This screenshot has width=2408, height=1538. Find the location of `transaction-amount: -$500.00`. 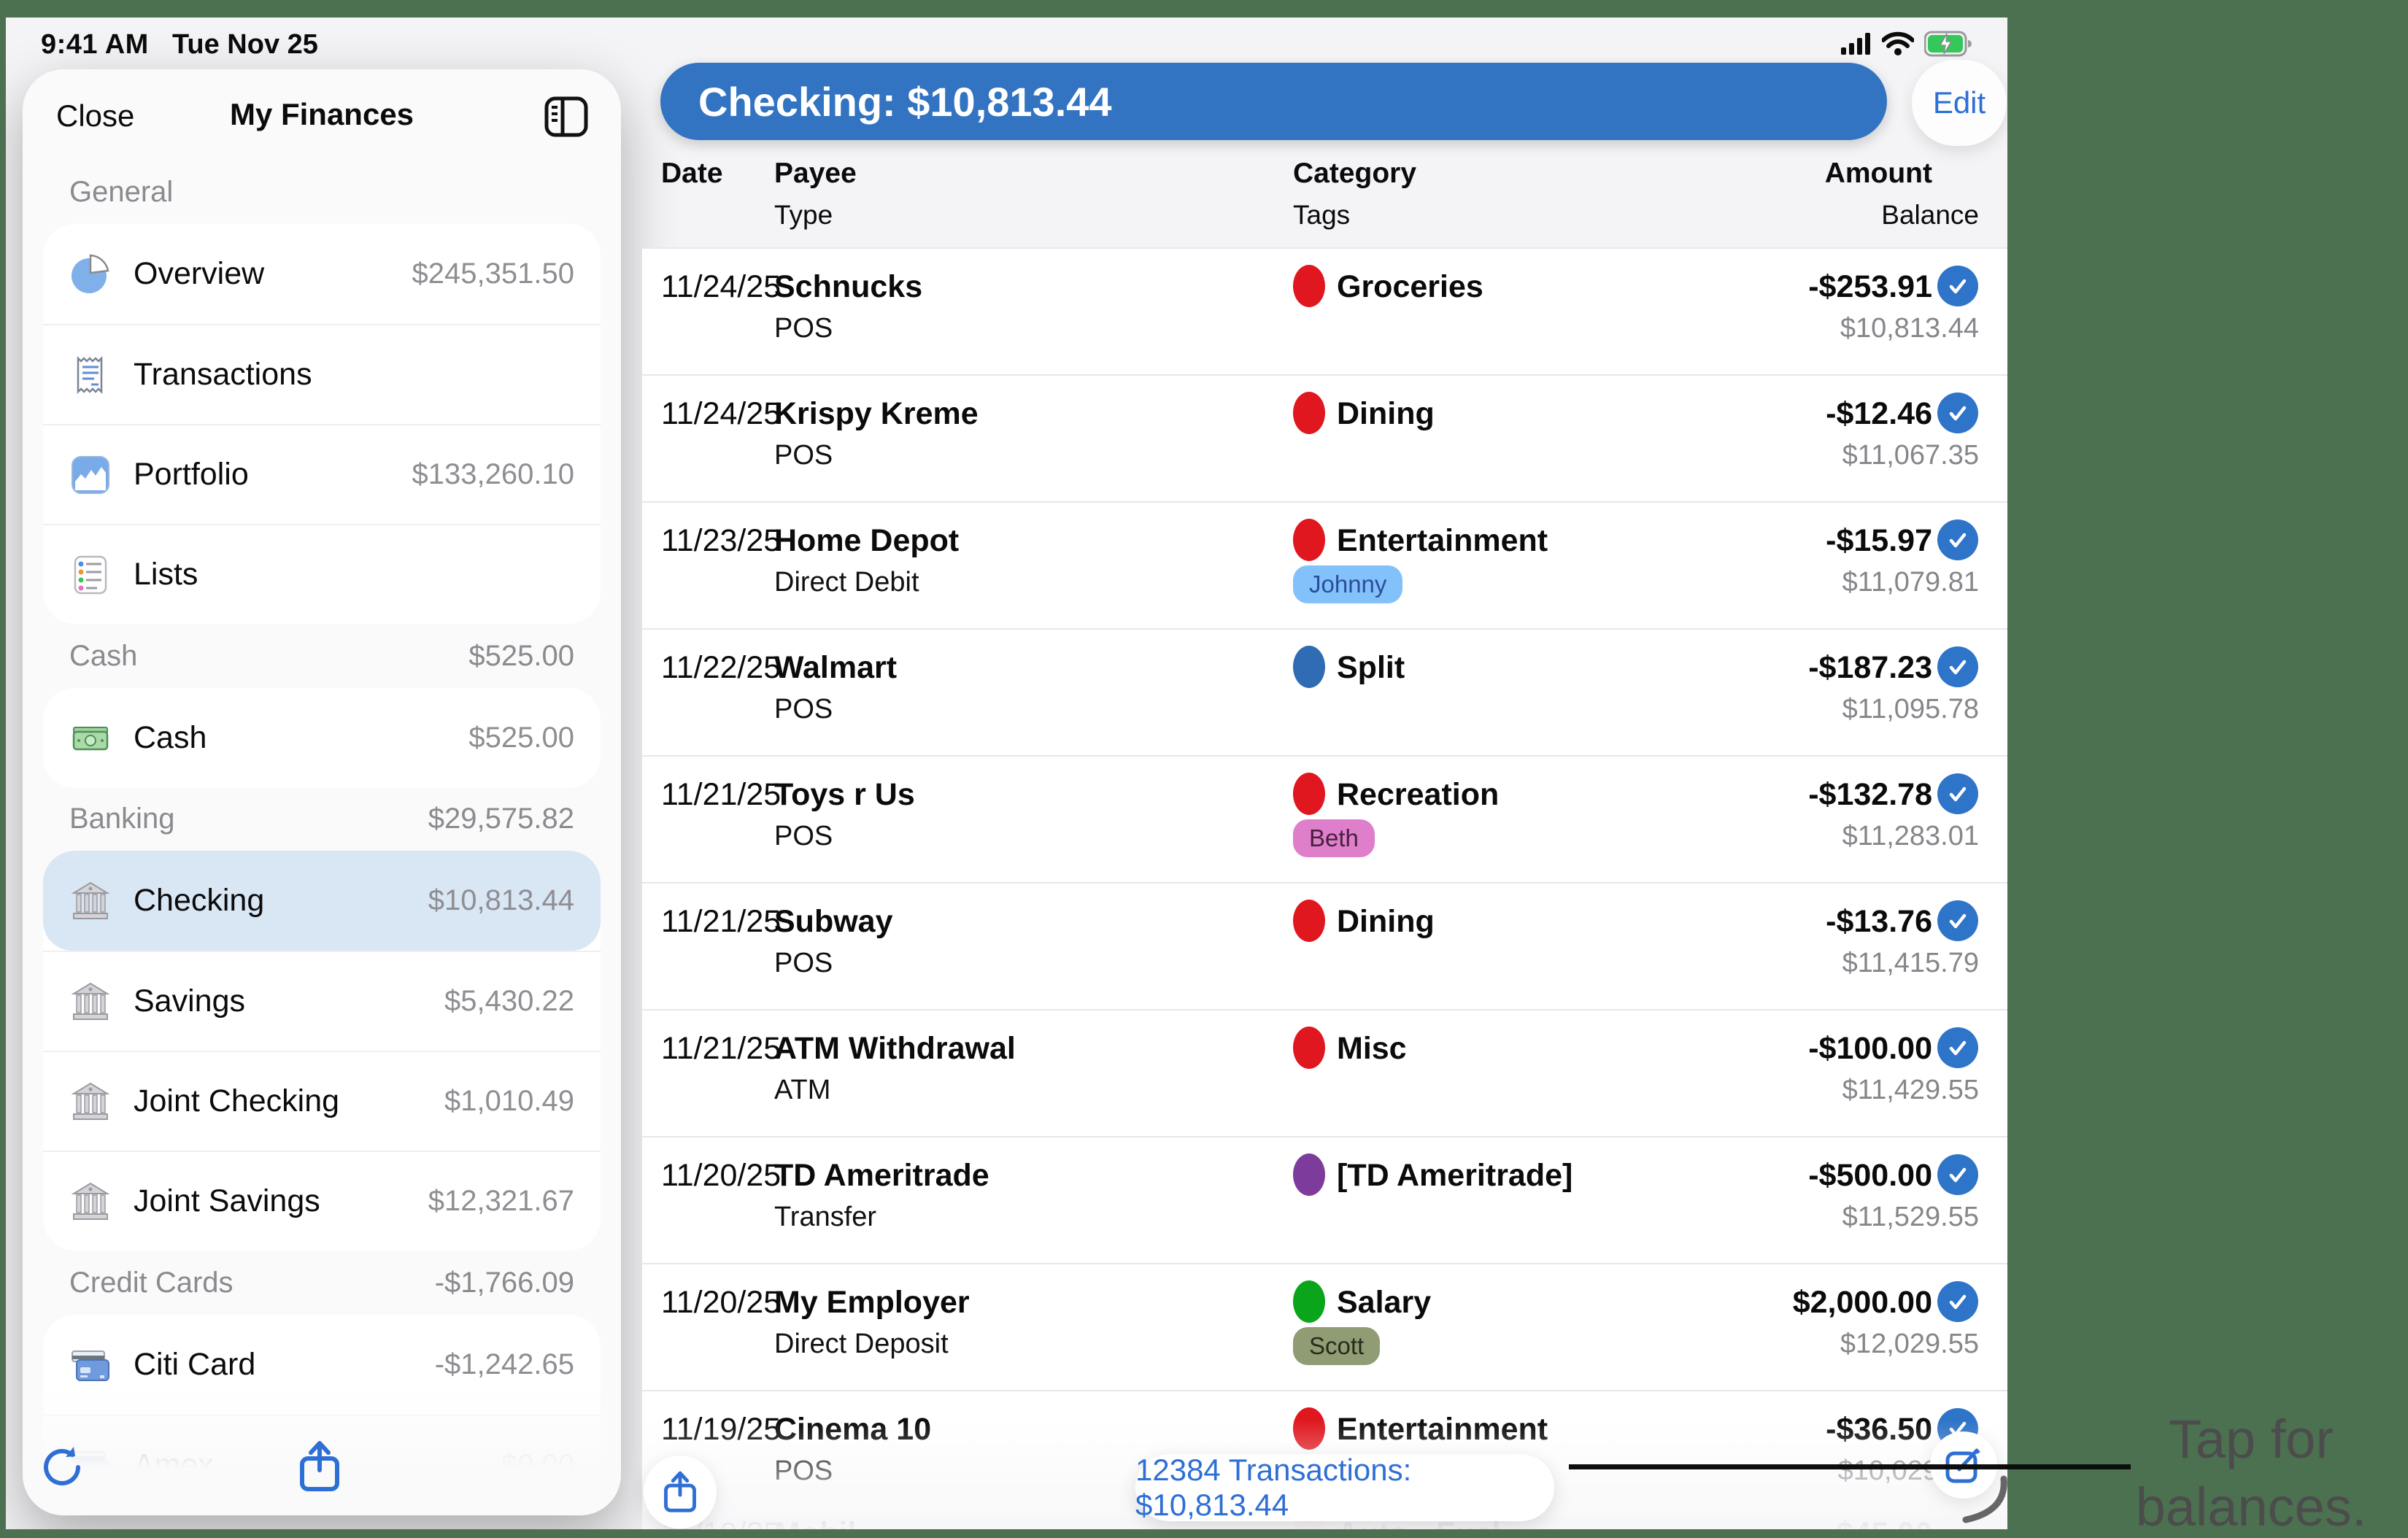

transaction-amount: -$500.00 is located at coordinates (1870, 1175).